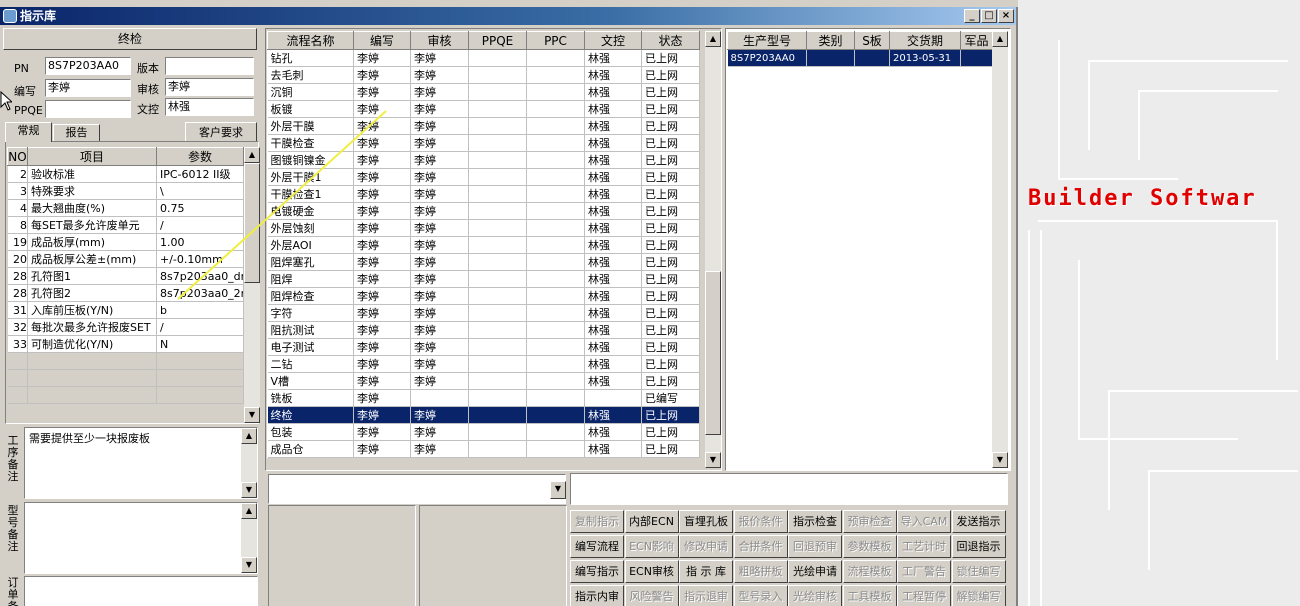 This screenshot has width=1300, height=606. I want to click on process-row: 阻抗测试 李婷 李婷 林强 已上网, so click(483, 330).